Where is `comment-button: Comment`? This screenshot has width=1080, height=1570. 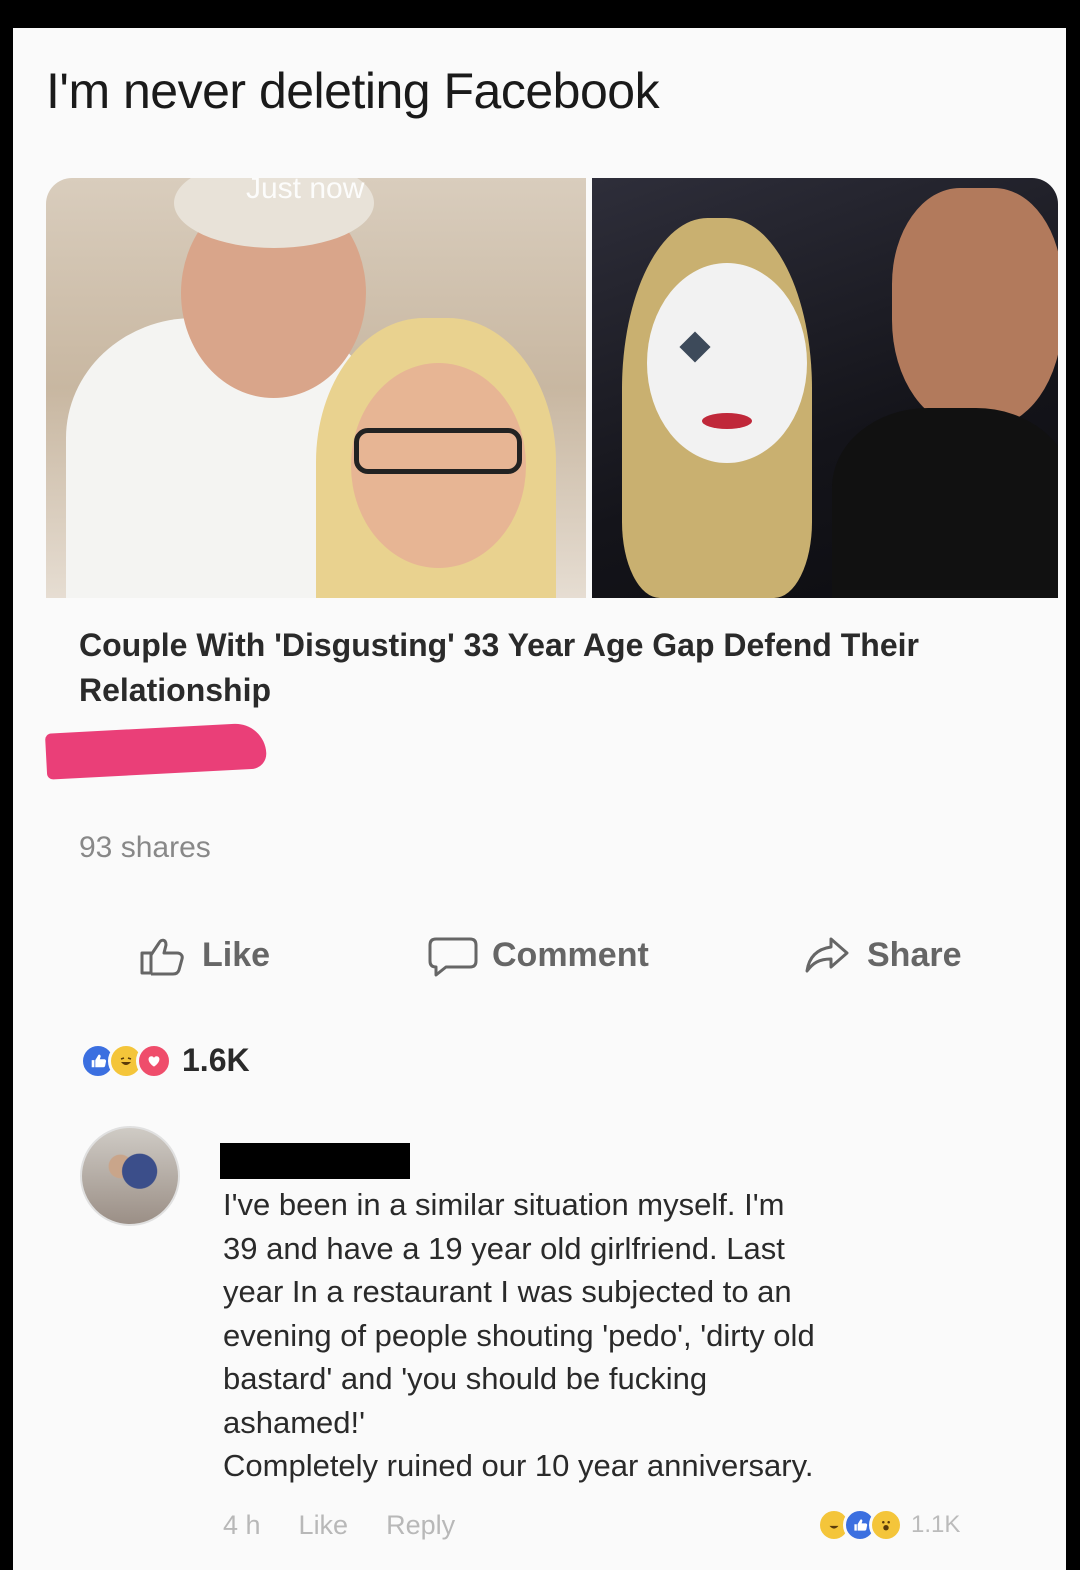
comment-button: Comment is located at coordinates (538, 955).